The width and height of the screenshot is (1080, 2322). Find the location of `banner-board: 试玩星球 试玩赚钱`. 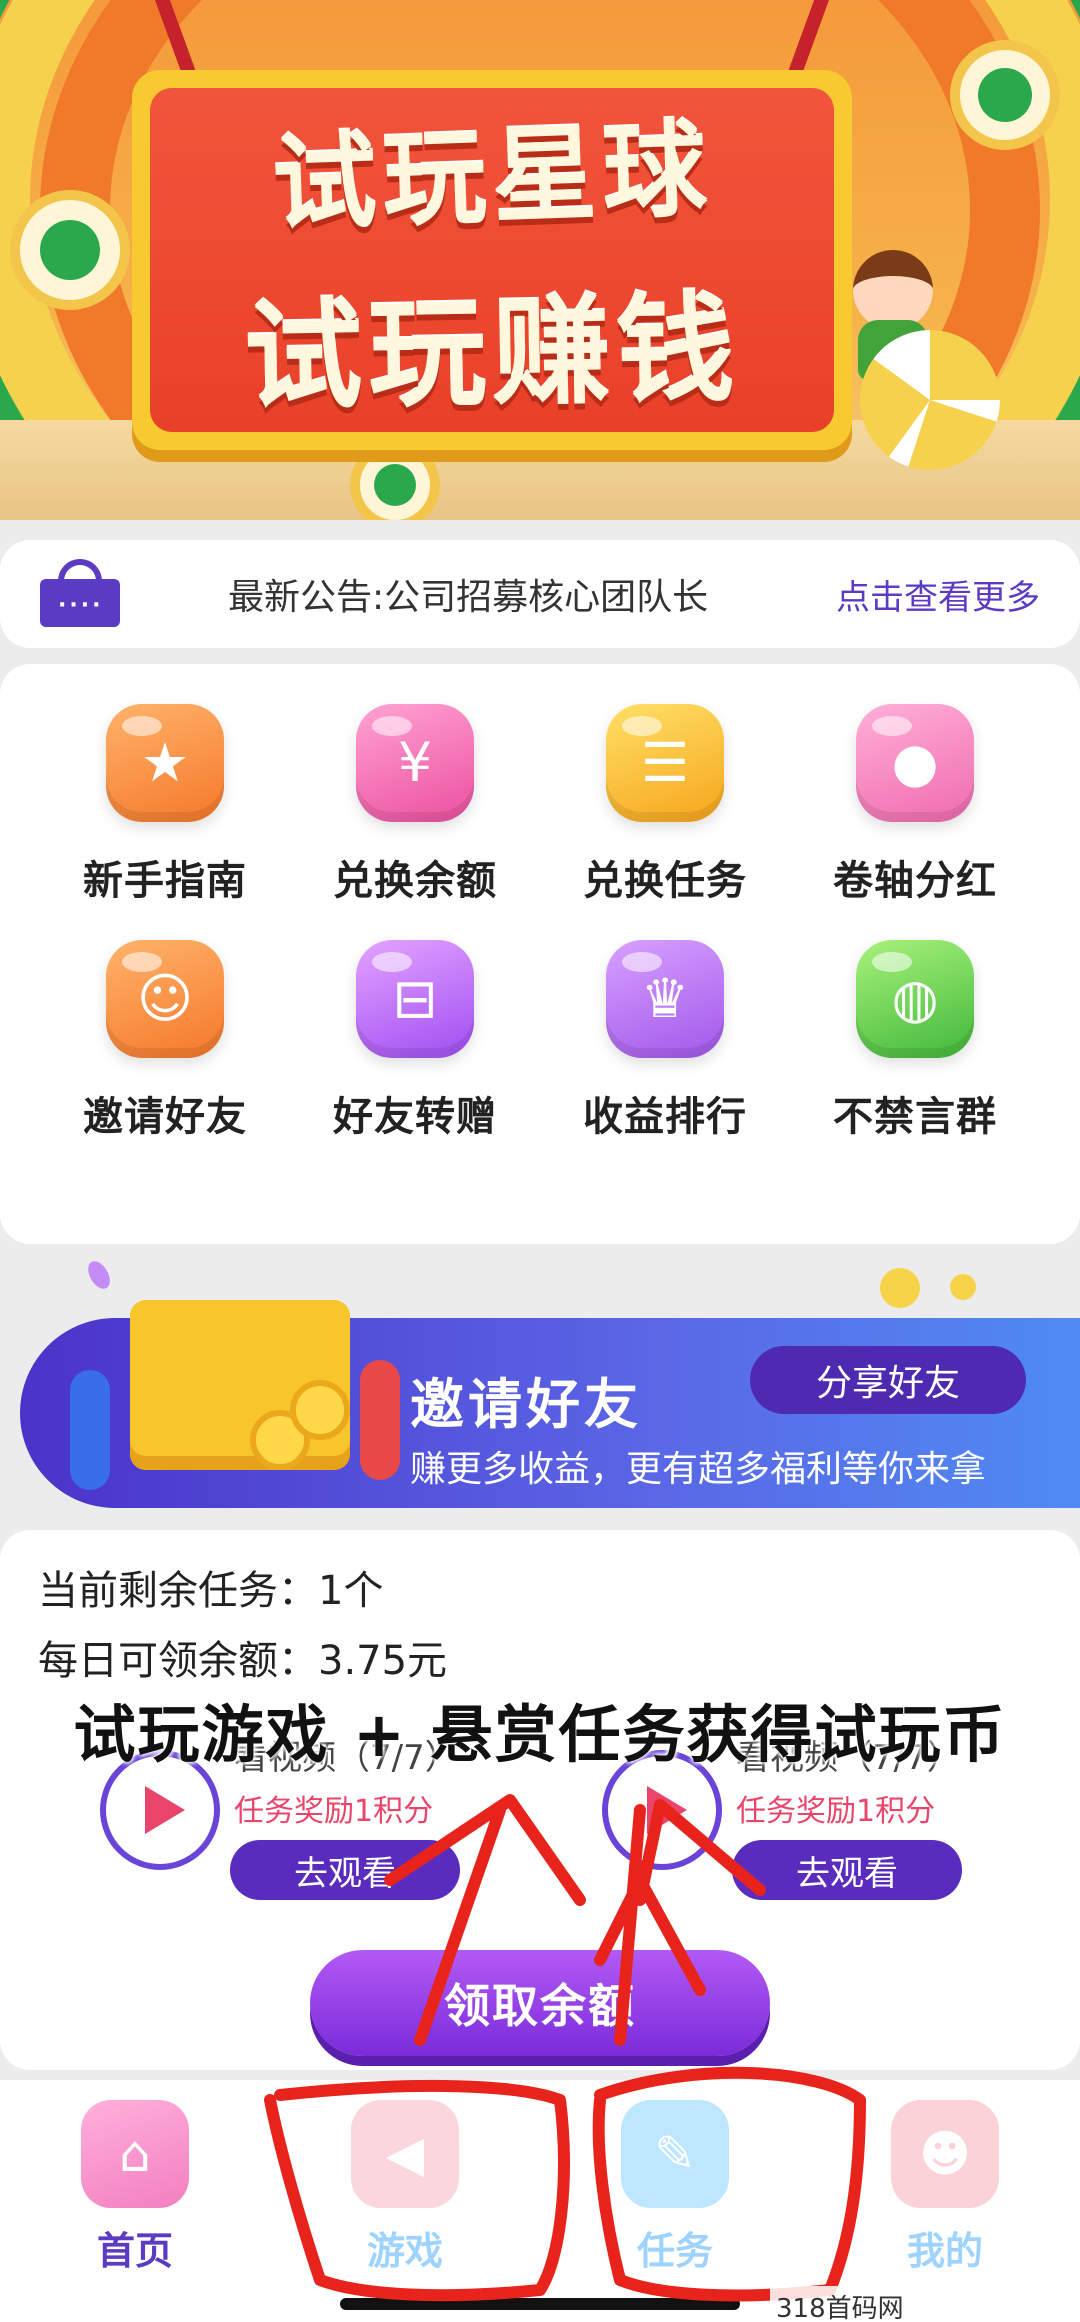

banner-board: 试玩星球 试玩赚钱 is located at coordinates (492, 260).